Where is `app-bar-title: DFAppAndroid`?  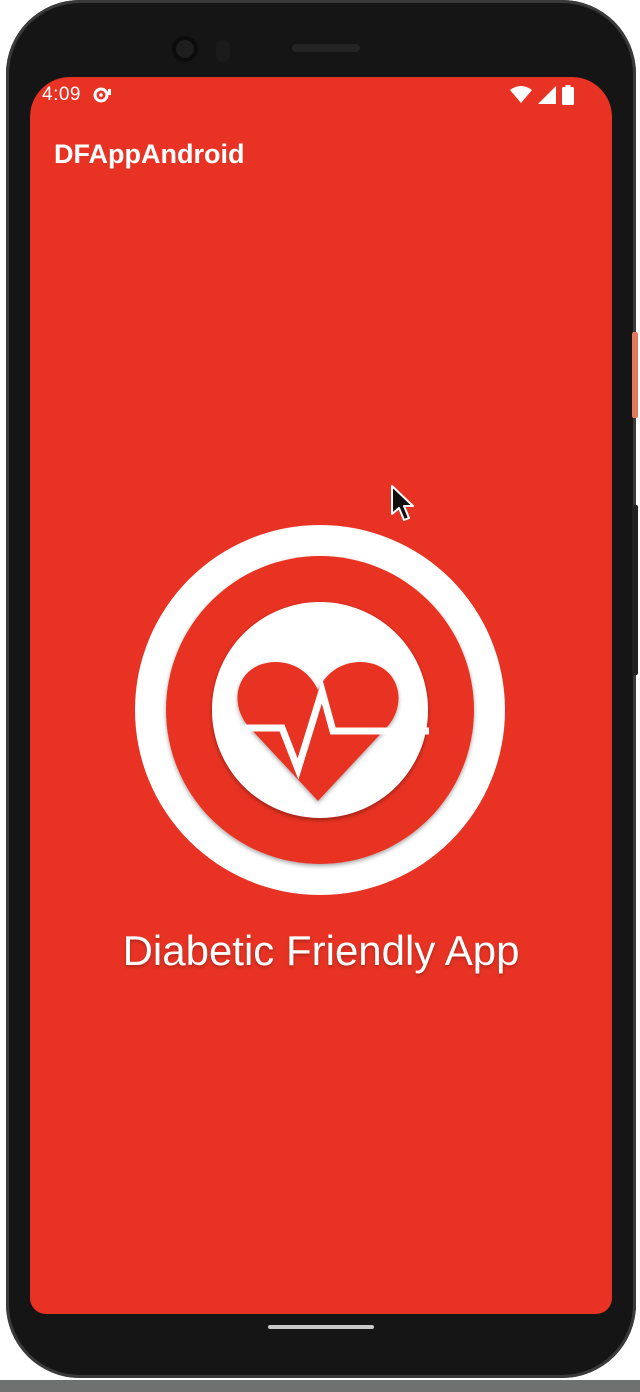
app-bar-title: DFAppAndroid is located at coordinates (149, 154).